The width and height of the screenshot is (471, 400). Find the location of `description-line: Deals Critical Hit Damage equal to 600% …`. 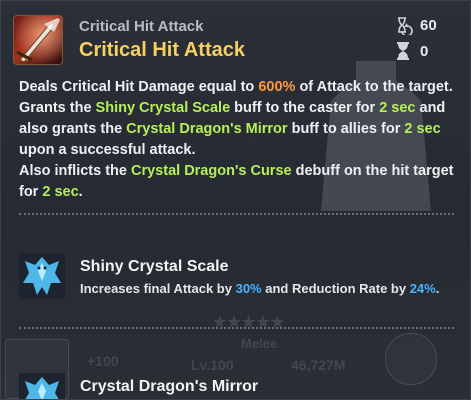

description-line: Deals Critical Hit Damage equal to 600% … is located at coordinates (239, 87).